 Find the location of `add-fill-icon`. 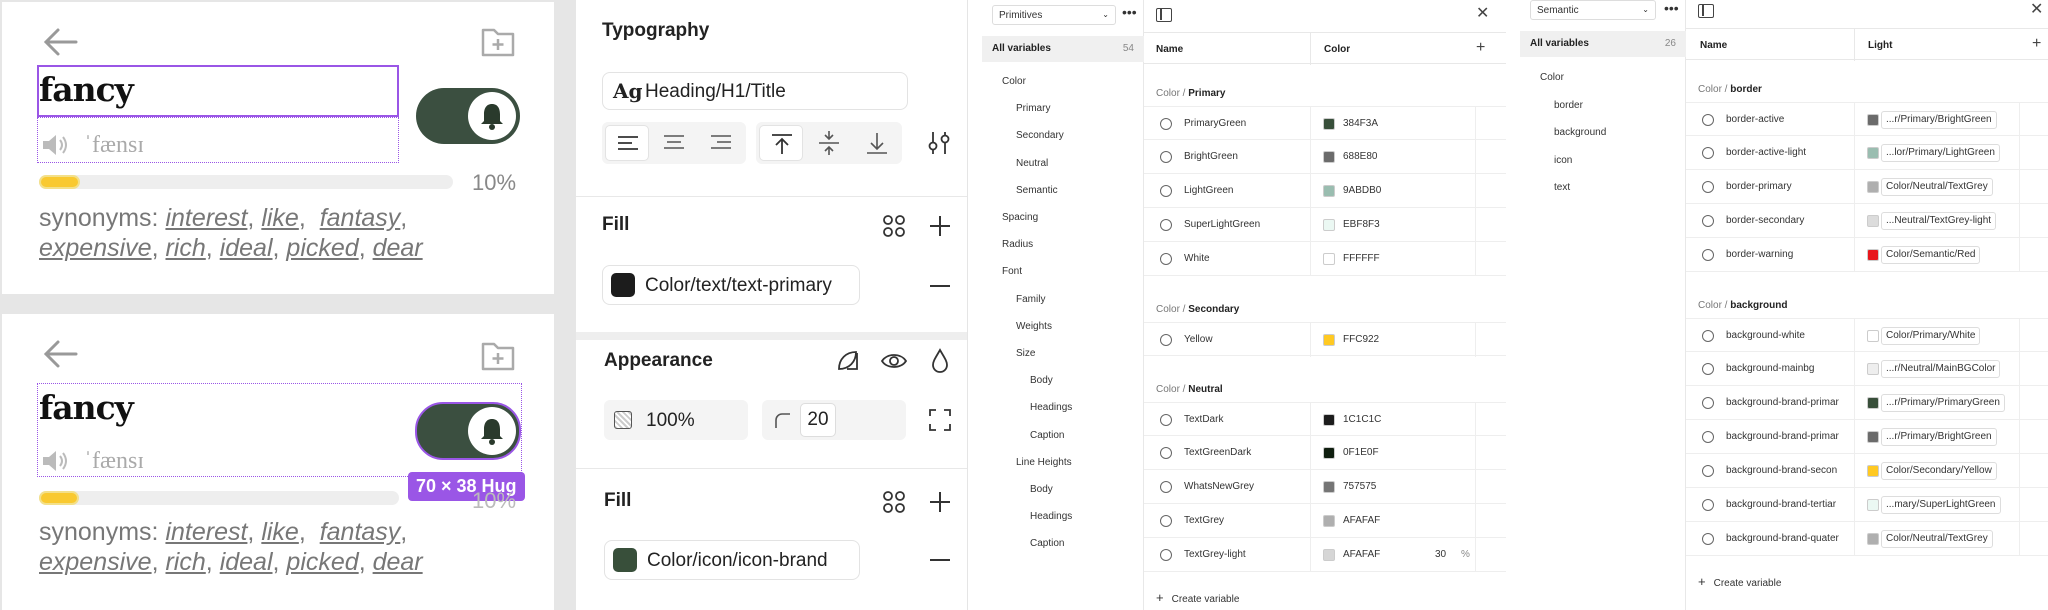

add-fill-icon is located at coordinates (940, 226).